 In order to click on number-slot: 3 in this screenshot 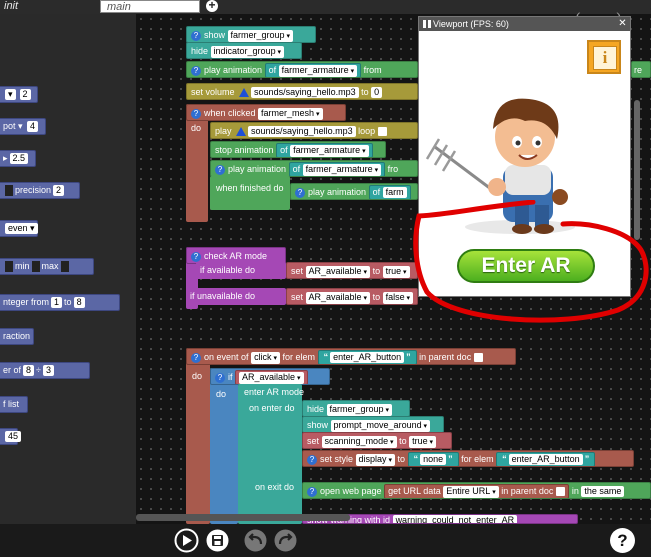, I will do `click(48, 370)`.